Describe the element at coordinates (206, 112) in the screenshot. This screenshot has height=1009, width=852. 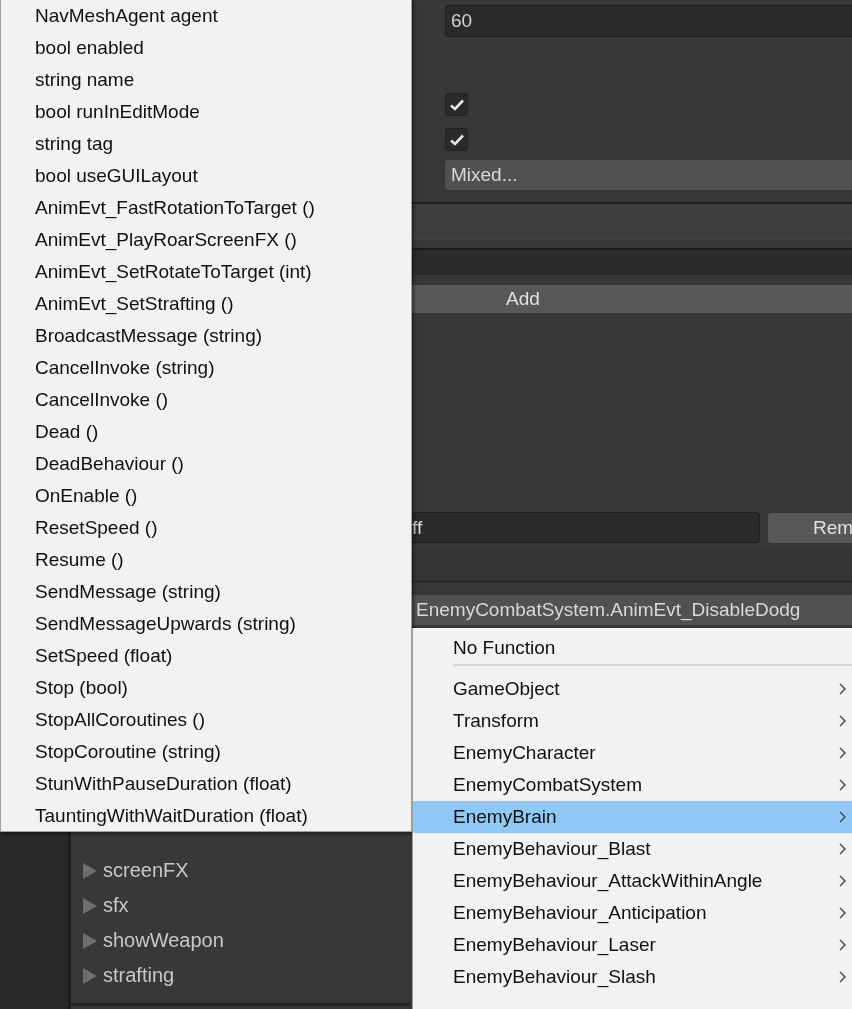
I see `menu-item: bool runInEditMode` at that location.